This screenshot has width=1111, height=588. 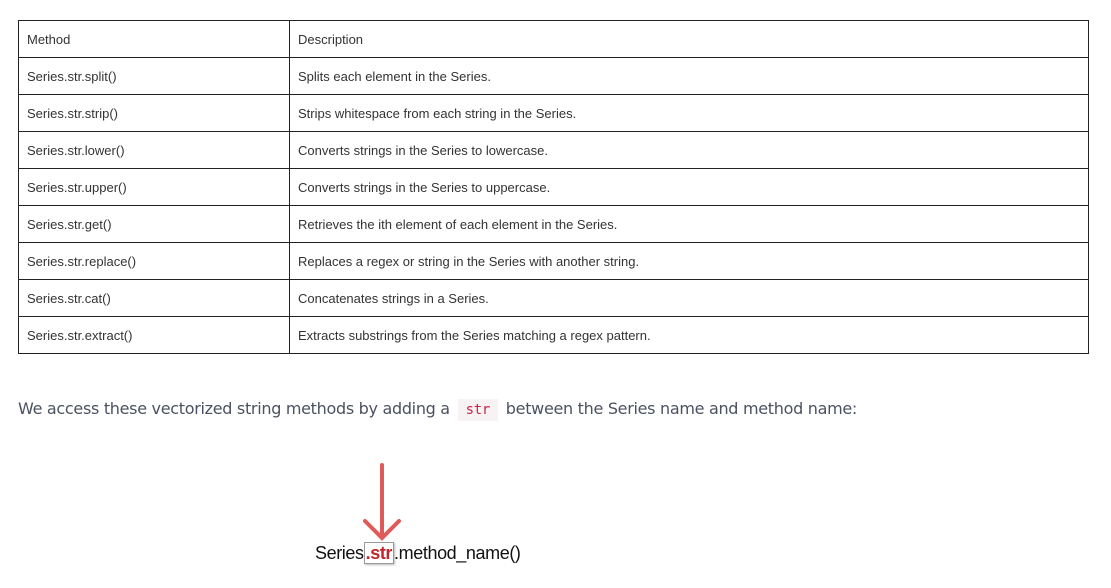 What do you see at coordinates (154, 187) in the screenshot?
I see `method-cell: Series.str.upper()` at bounding box center [154, 187].